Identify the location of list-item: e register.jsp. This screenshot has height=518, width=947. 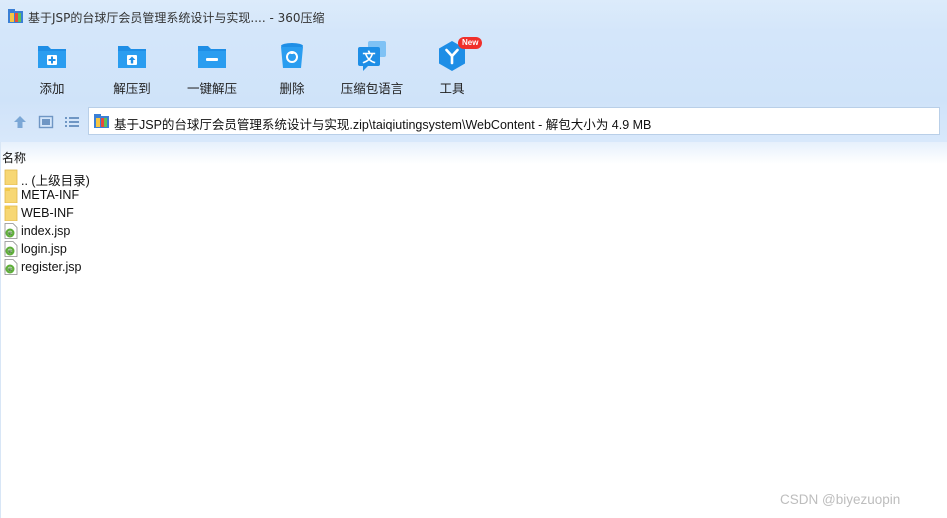
(473, 267).